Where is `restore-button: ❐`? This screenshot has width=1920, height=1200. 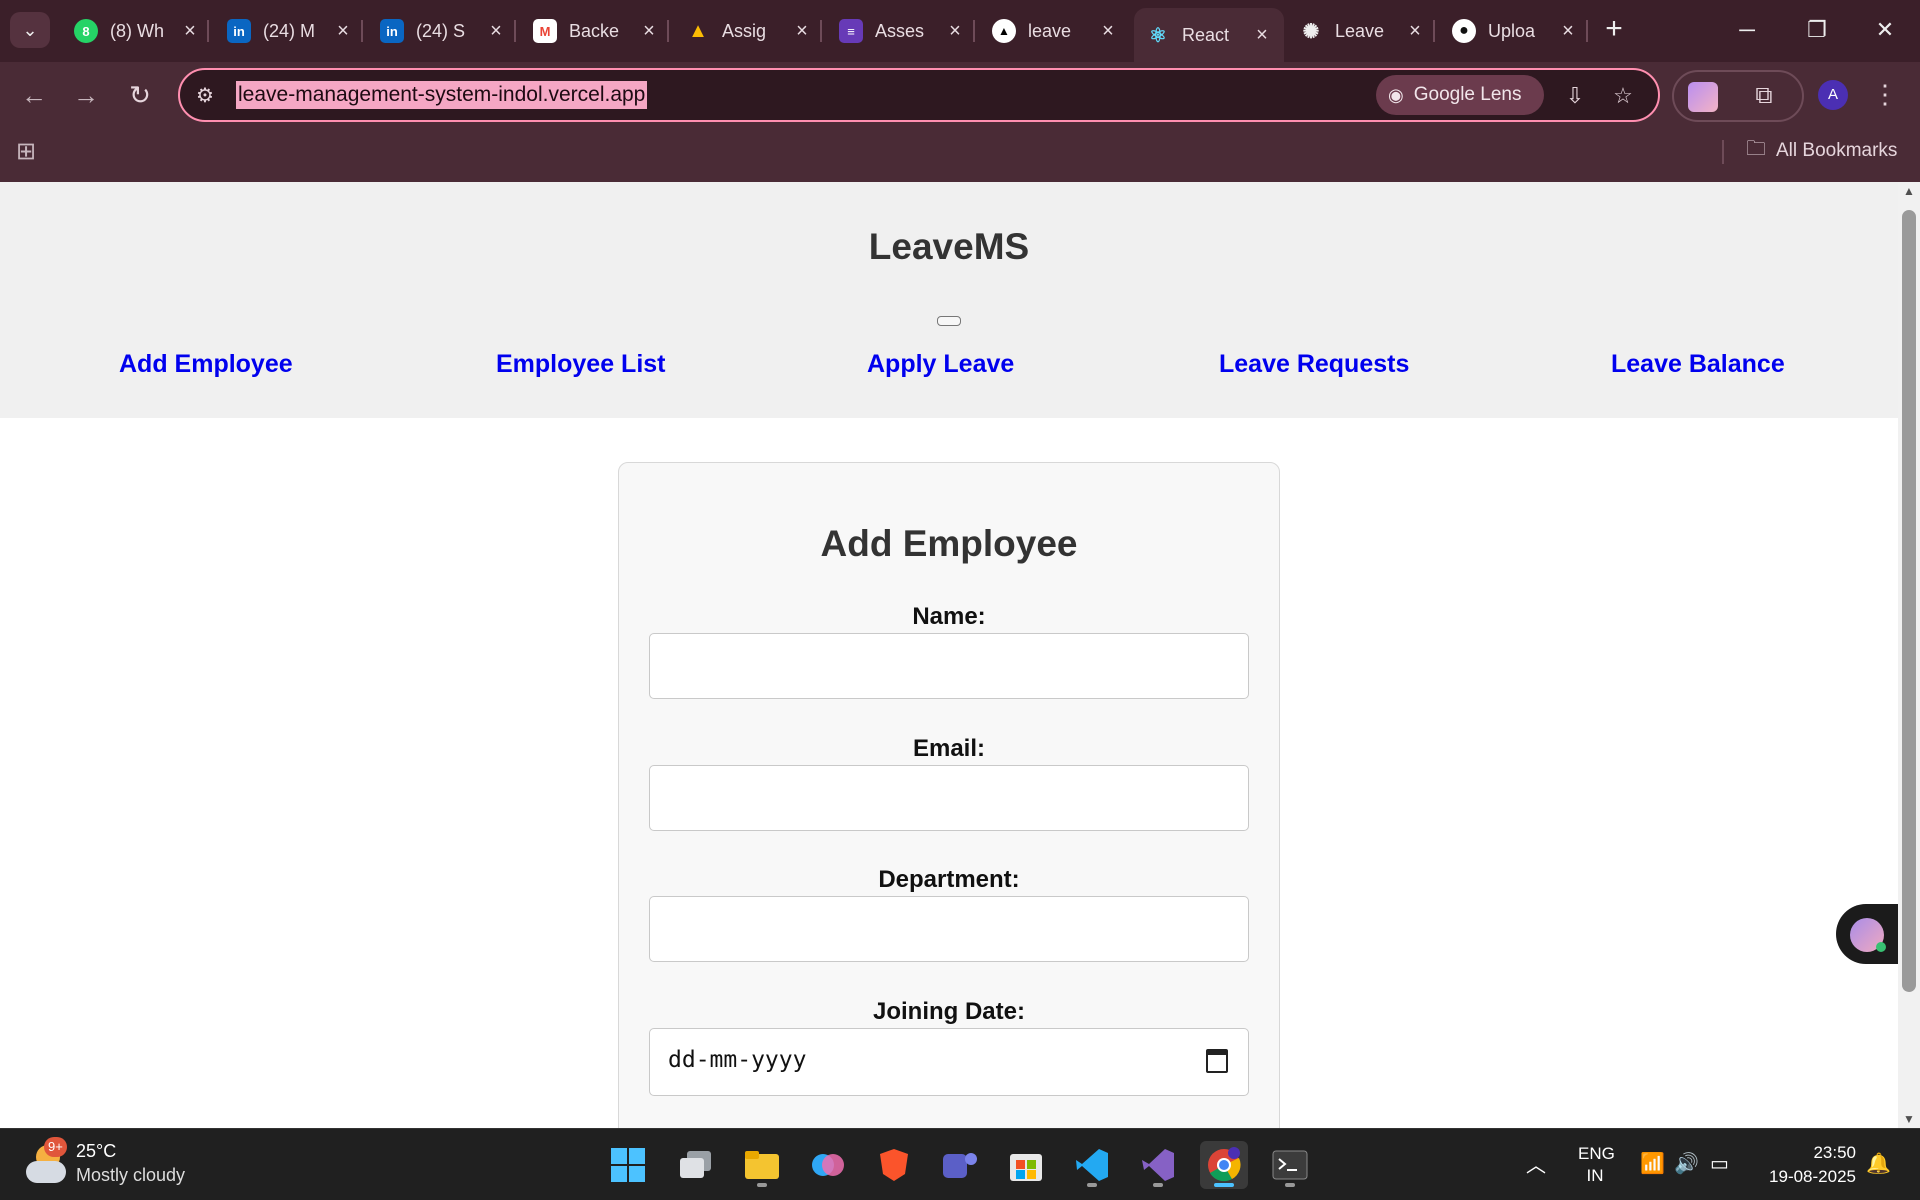
restore-button: ❐ is located at coordinates (1817, 30).